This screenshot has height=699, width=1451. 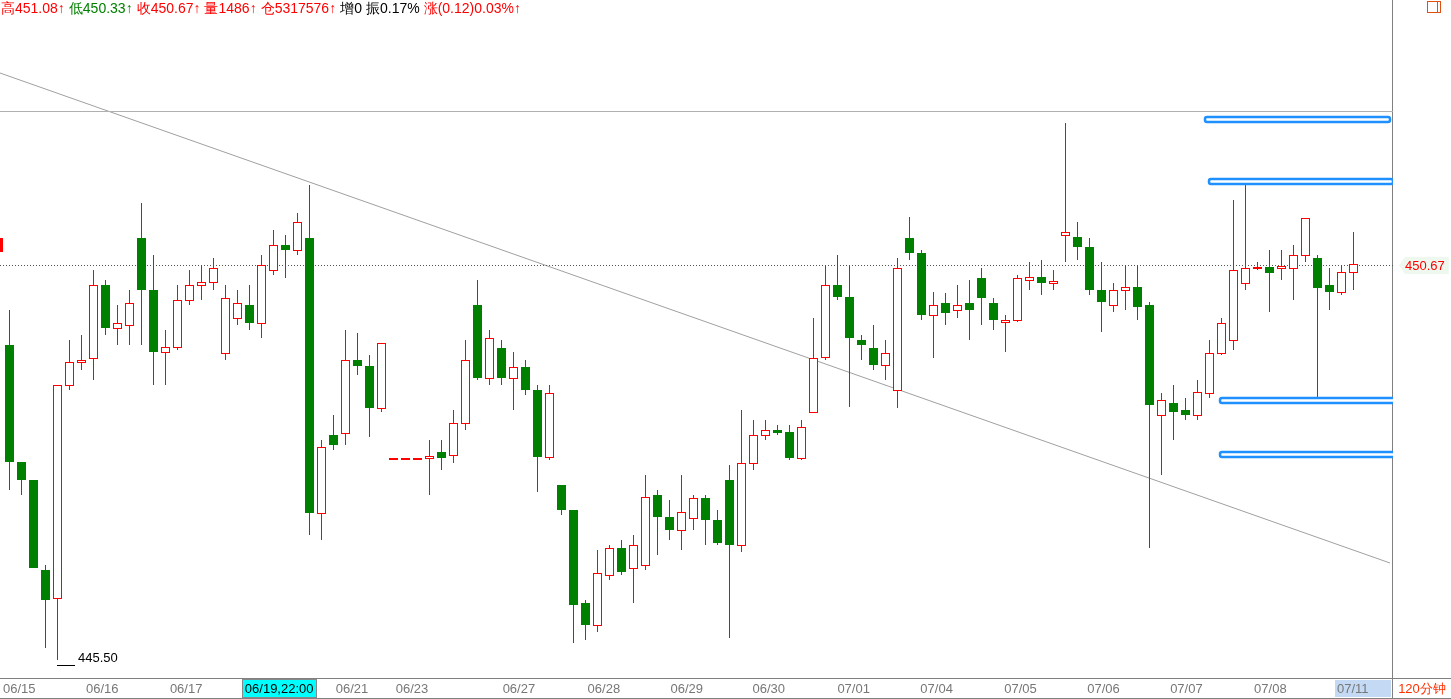 I want to click on time-axis-label: 07/05, so click(x=1020, y=688).